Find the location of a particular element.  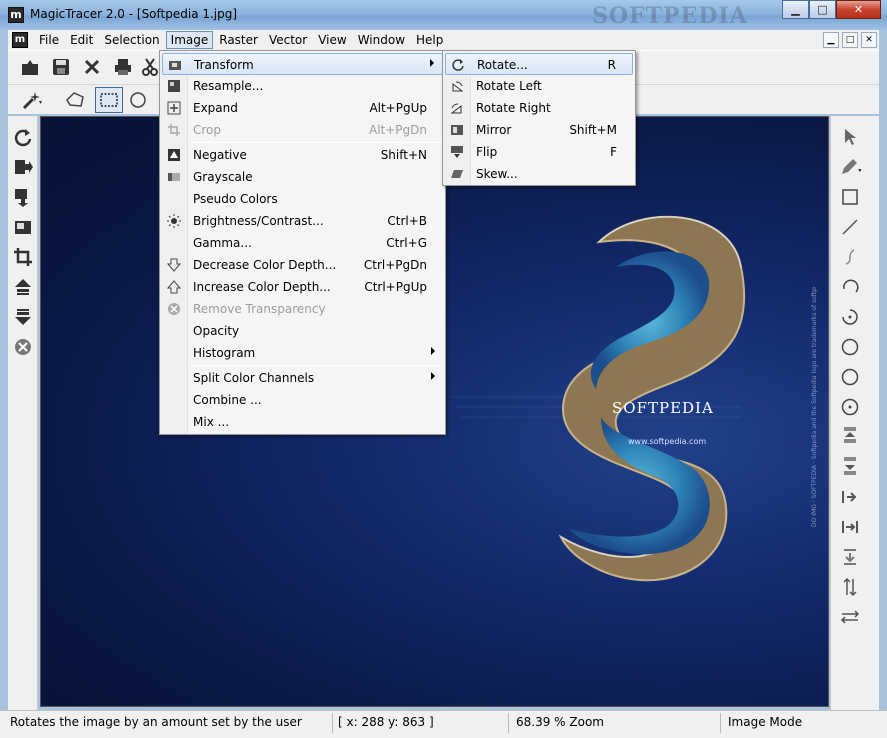

circle-center-icon is located at coordinates (850, 407).